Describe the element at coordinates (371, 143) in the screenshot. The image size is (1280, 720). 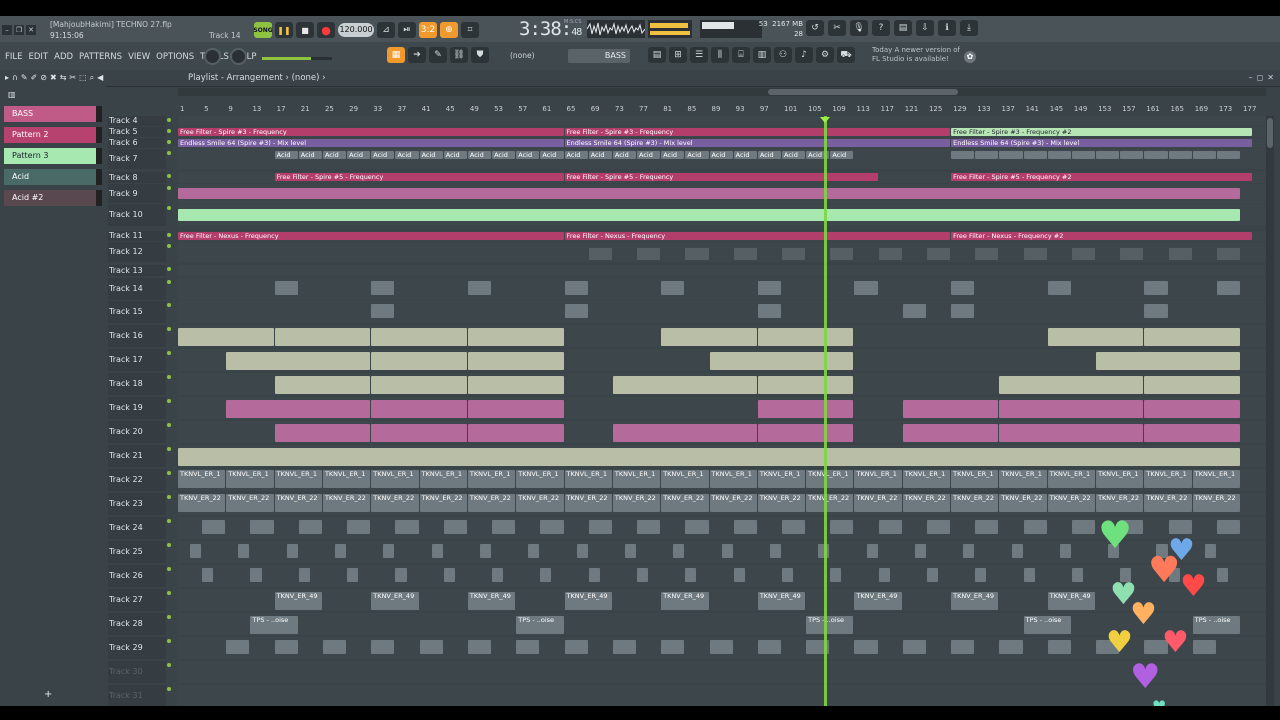
I see `playlist-clip: Endless Smile 64 (Spire #3) - Mix level` at that location.